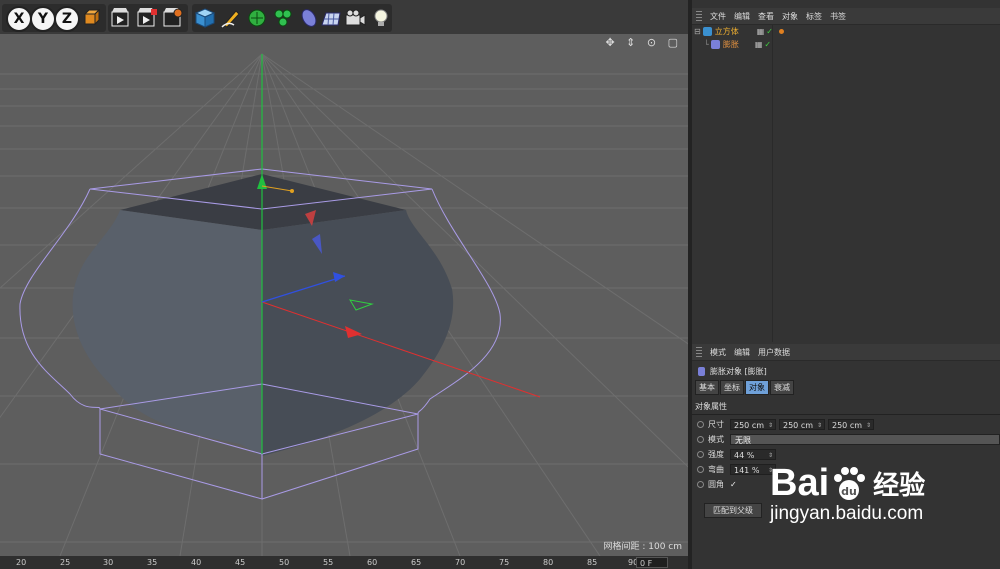  I want to click on section-title: 对象属性, so click(711, 406).